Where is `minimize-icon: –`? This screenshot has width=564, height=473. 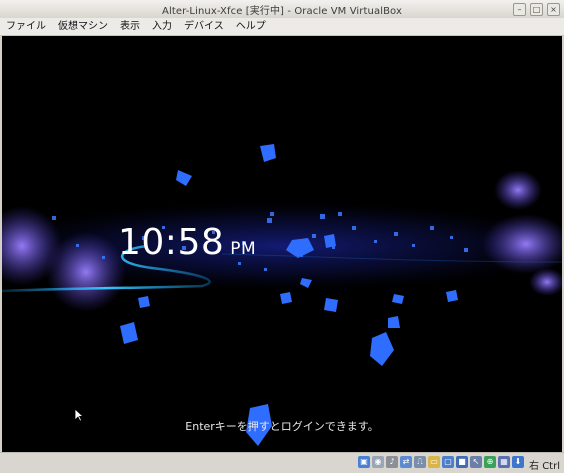 minimize-icon: – is located at coordinates (519, 9).